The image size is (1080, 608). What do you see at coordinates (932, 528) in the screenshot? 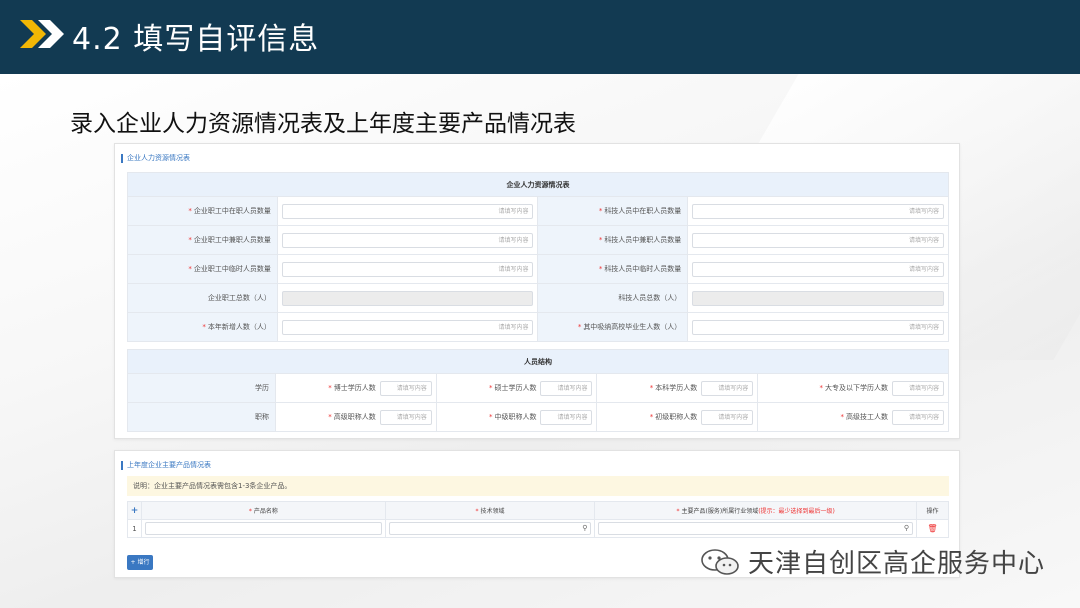
I see `delete-icon: 🗑` at bounding box center [932, 528].